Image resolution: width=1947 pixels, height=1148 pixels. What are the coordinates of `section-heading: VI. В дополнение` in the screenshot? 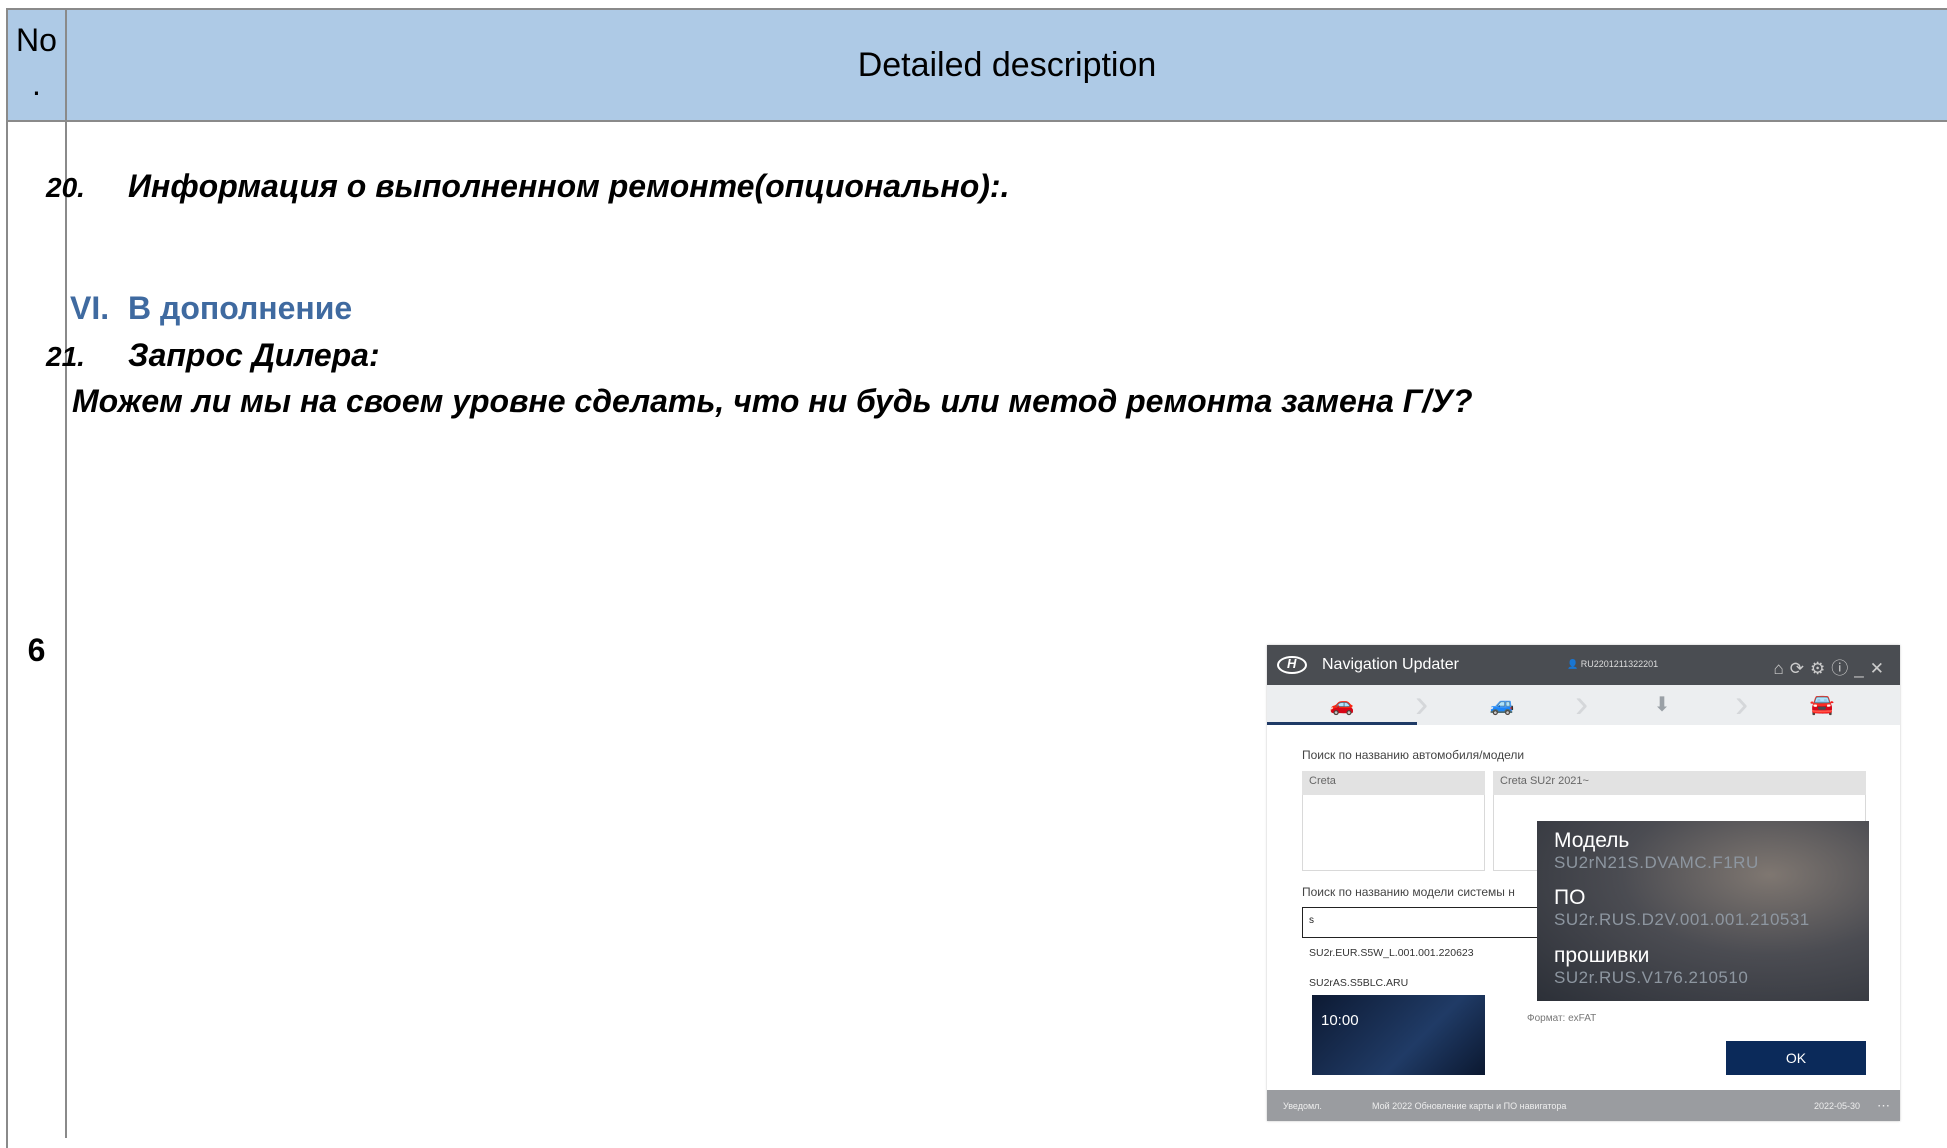 It's located at (211, 308).